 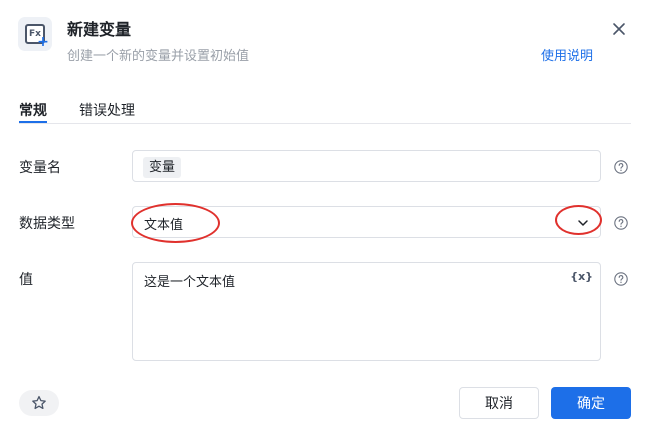 What do you see at coordinates (99, 29) in the screenshot?
I see `dialog-title: 新建变量` at bounding box center [99, 29].